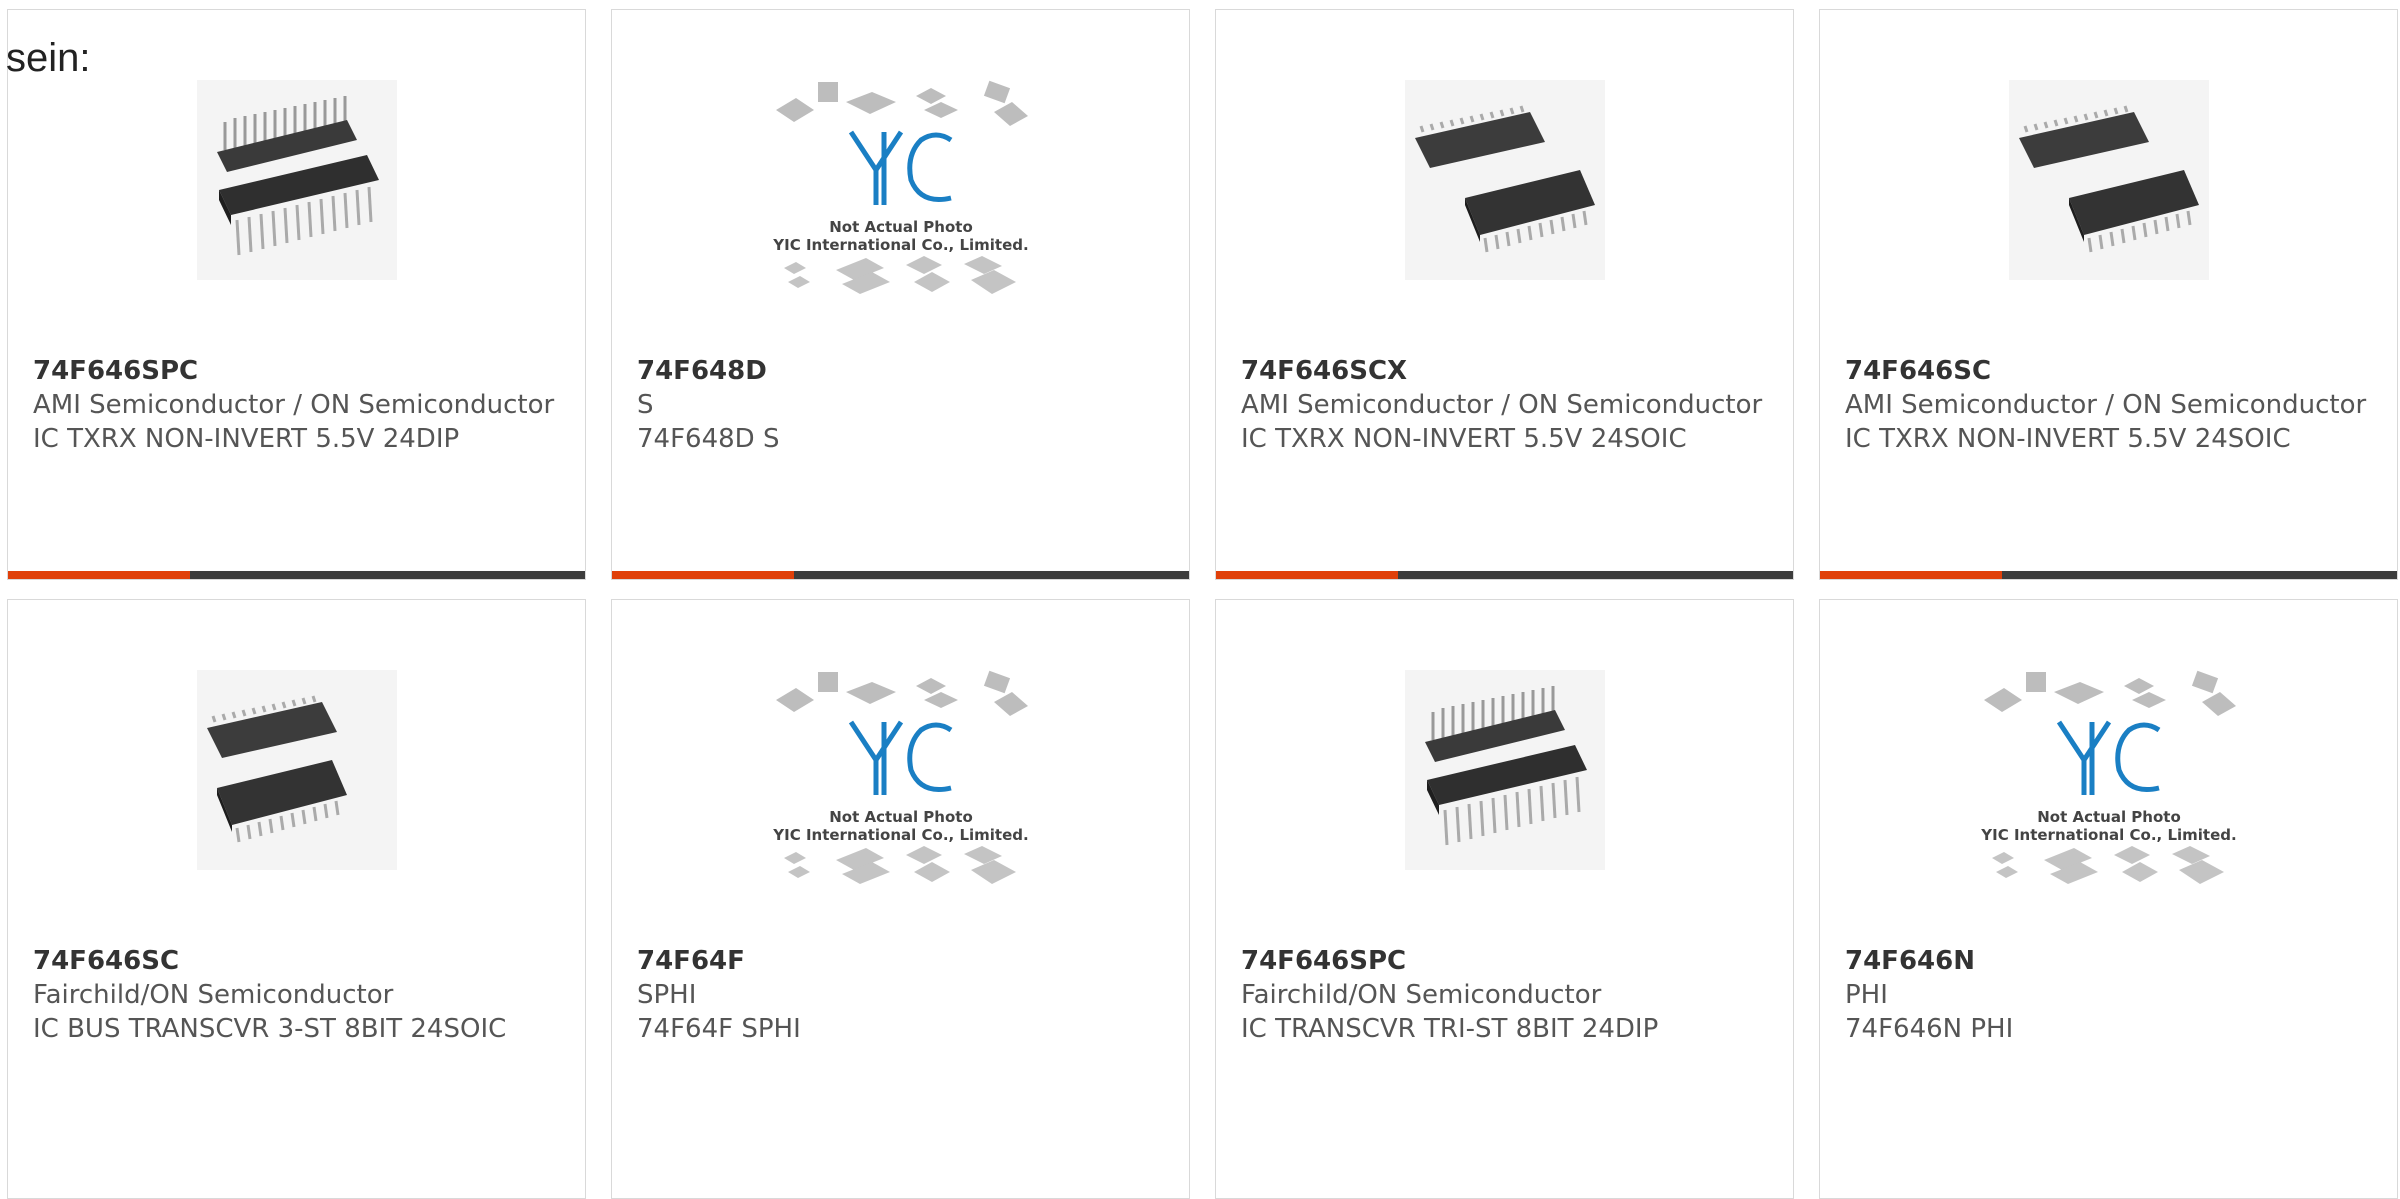  What do you see at coordinates (1929, 1029) in the screenshot?
I see `description: 74F646N PHI` at bounding box center [1929, 1029].